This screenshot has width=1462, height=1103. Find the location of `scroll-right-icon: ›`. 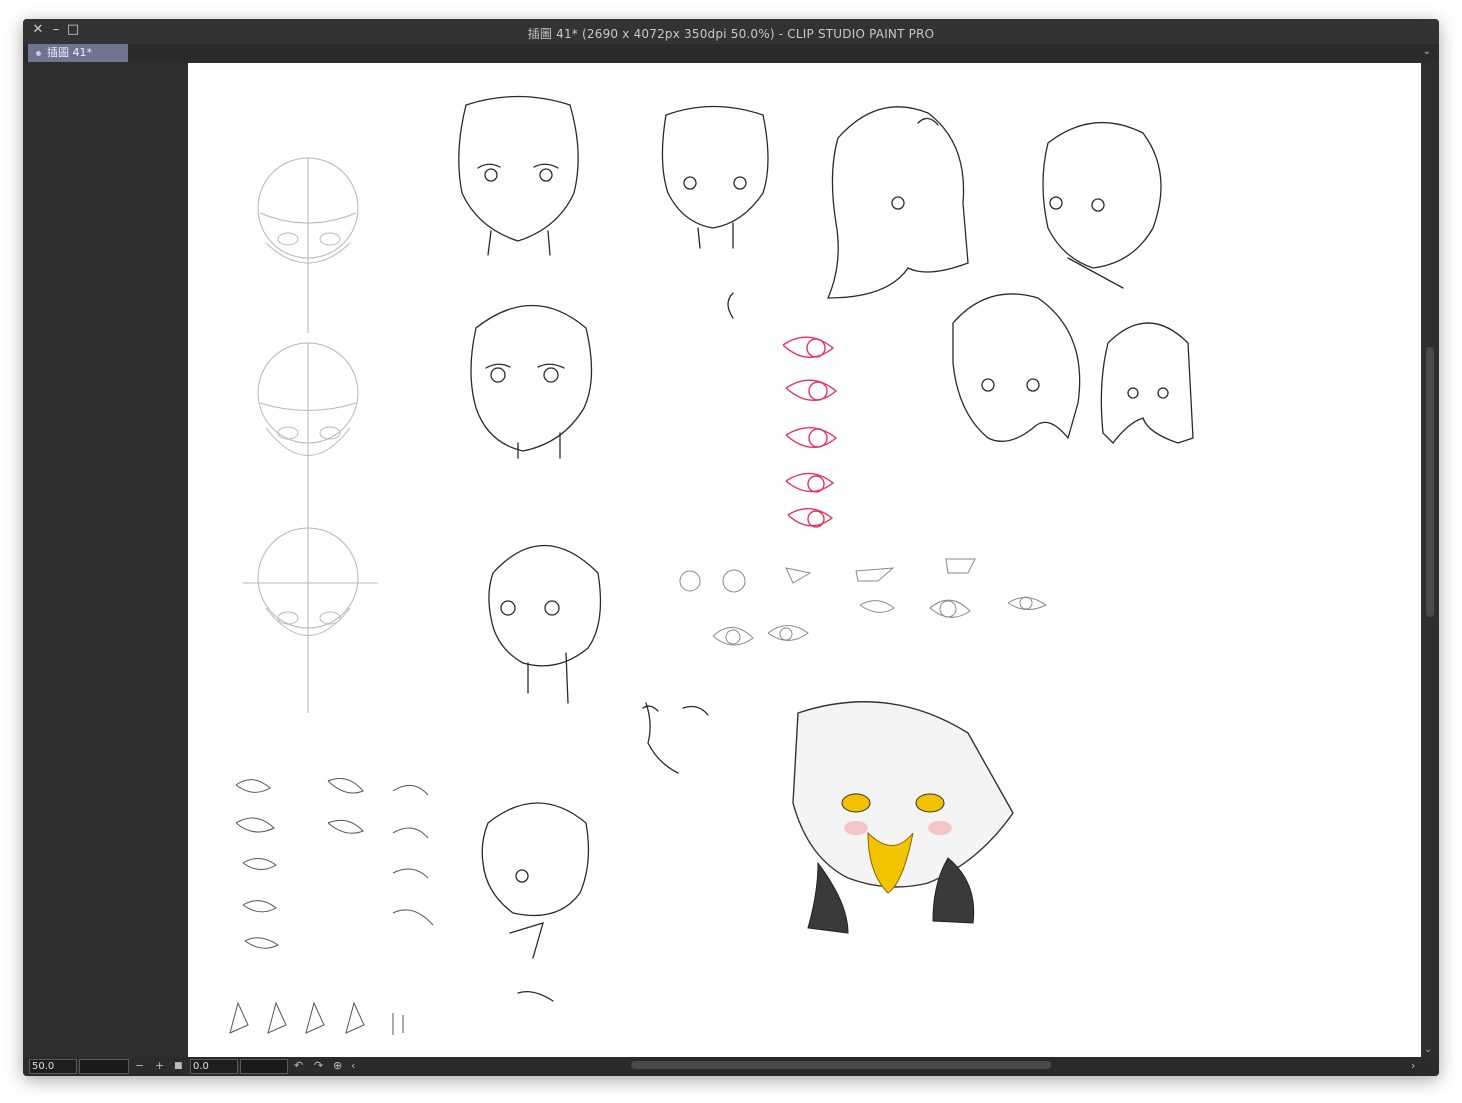

scroll-right-icon: › is located at coordinates (1413, 1066).